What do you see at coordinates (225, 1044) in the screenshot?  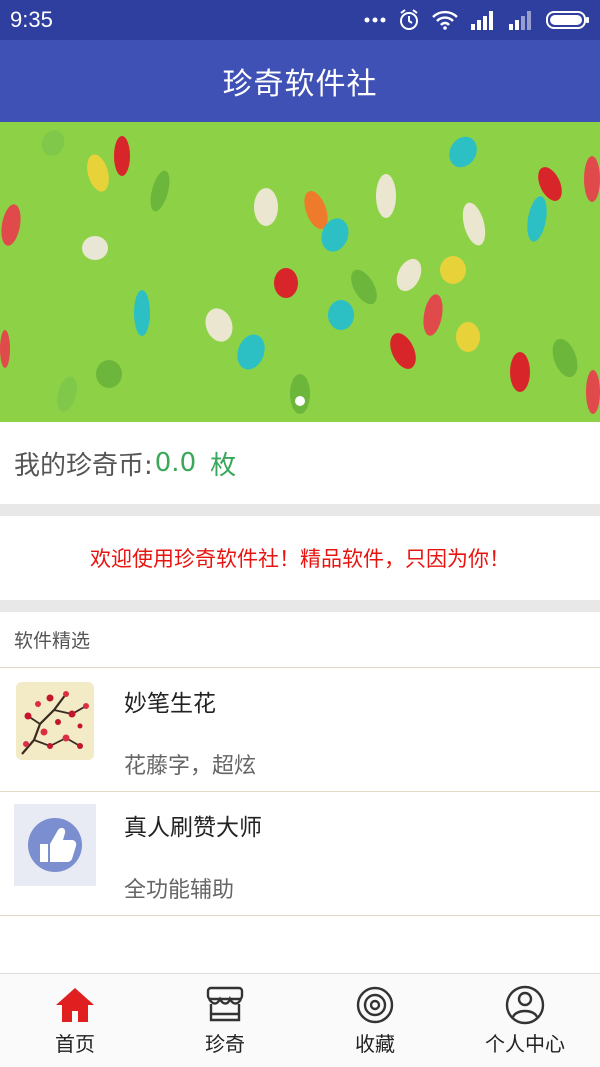 I see `nav-label-store: 珍奇` at bounding box center [225, 1044].